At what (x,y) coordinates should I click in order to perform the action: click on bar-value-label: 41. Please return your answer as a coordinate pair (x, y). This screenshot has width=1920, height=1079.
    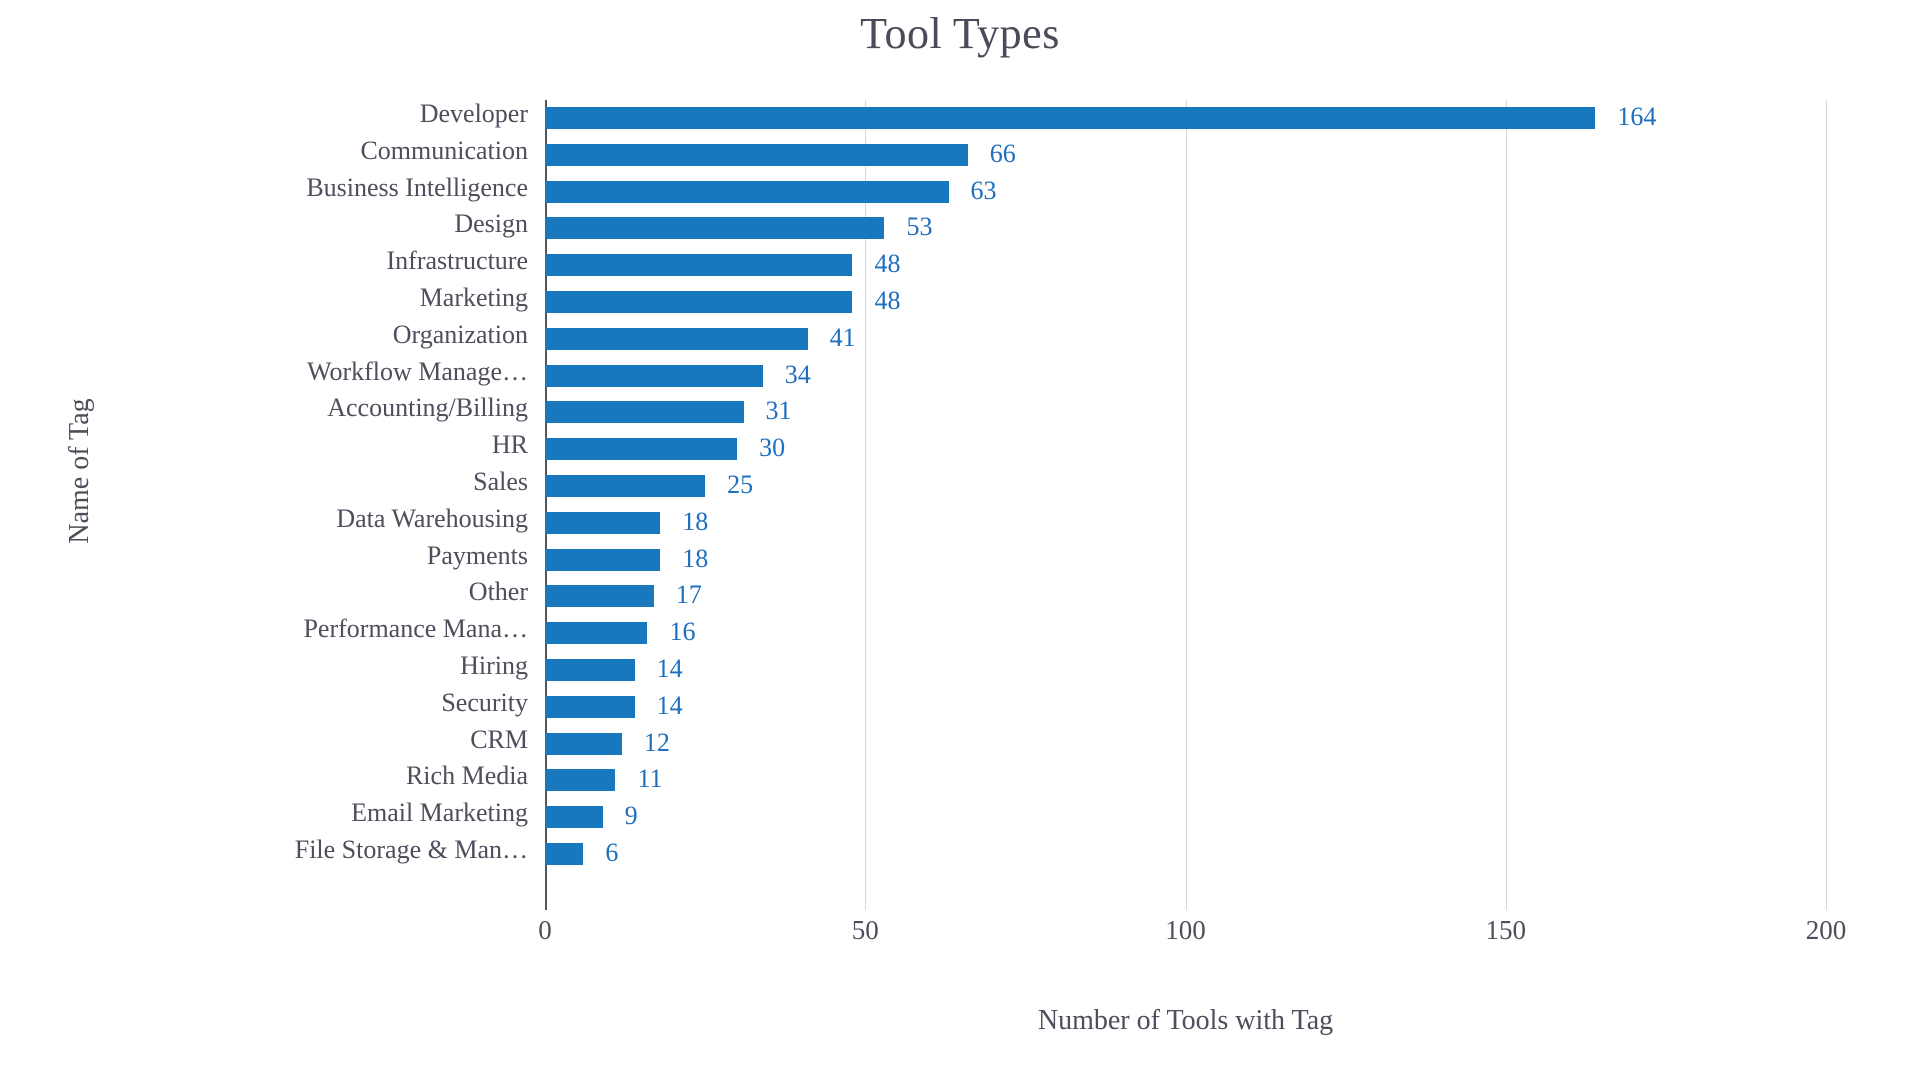
    Looking at the image, I should click on (842, 337).